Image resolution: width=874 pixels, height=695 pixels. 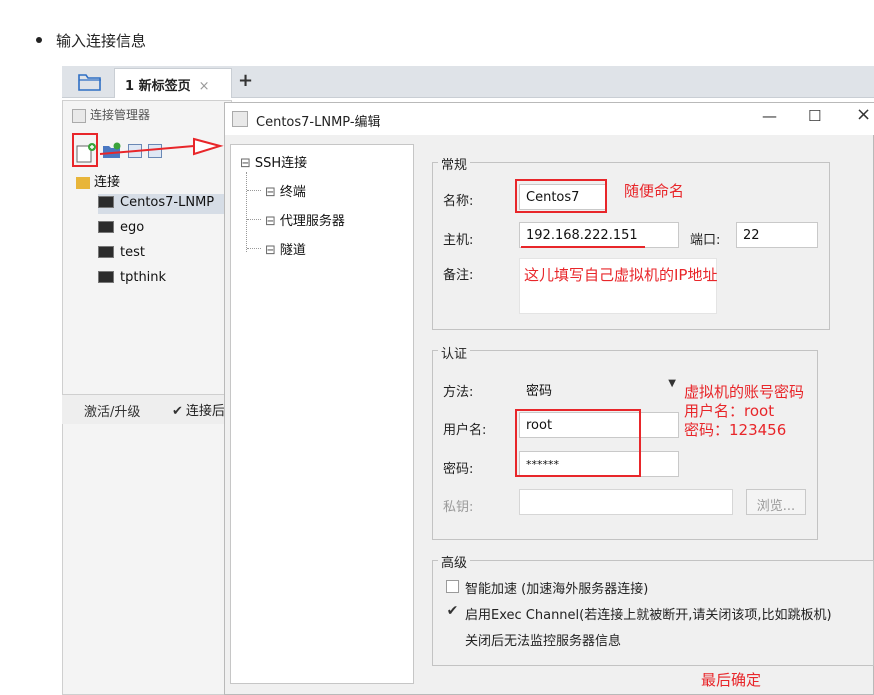 I want to click on nav-terminal: ⊟ 终端, so click(x=285, y=190).